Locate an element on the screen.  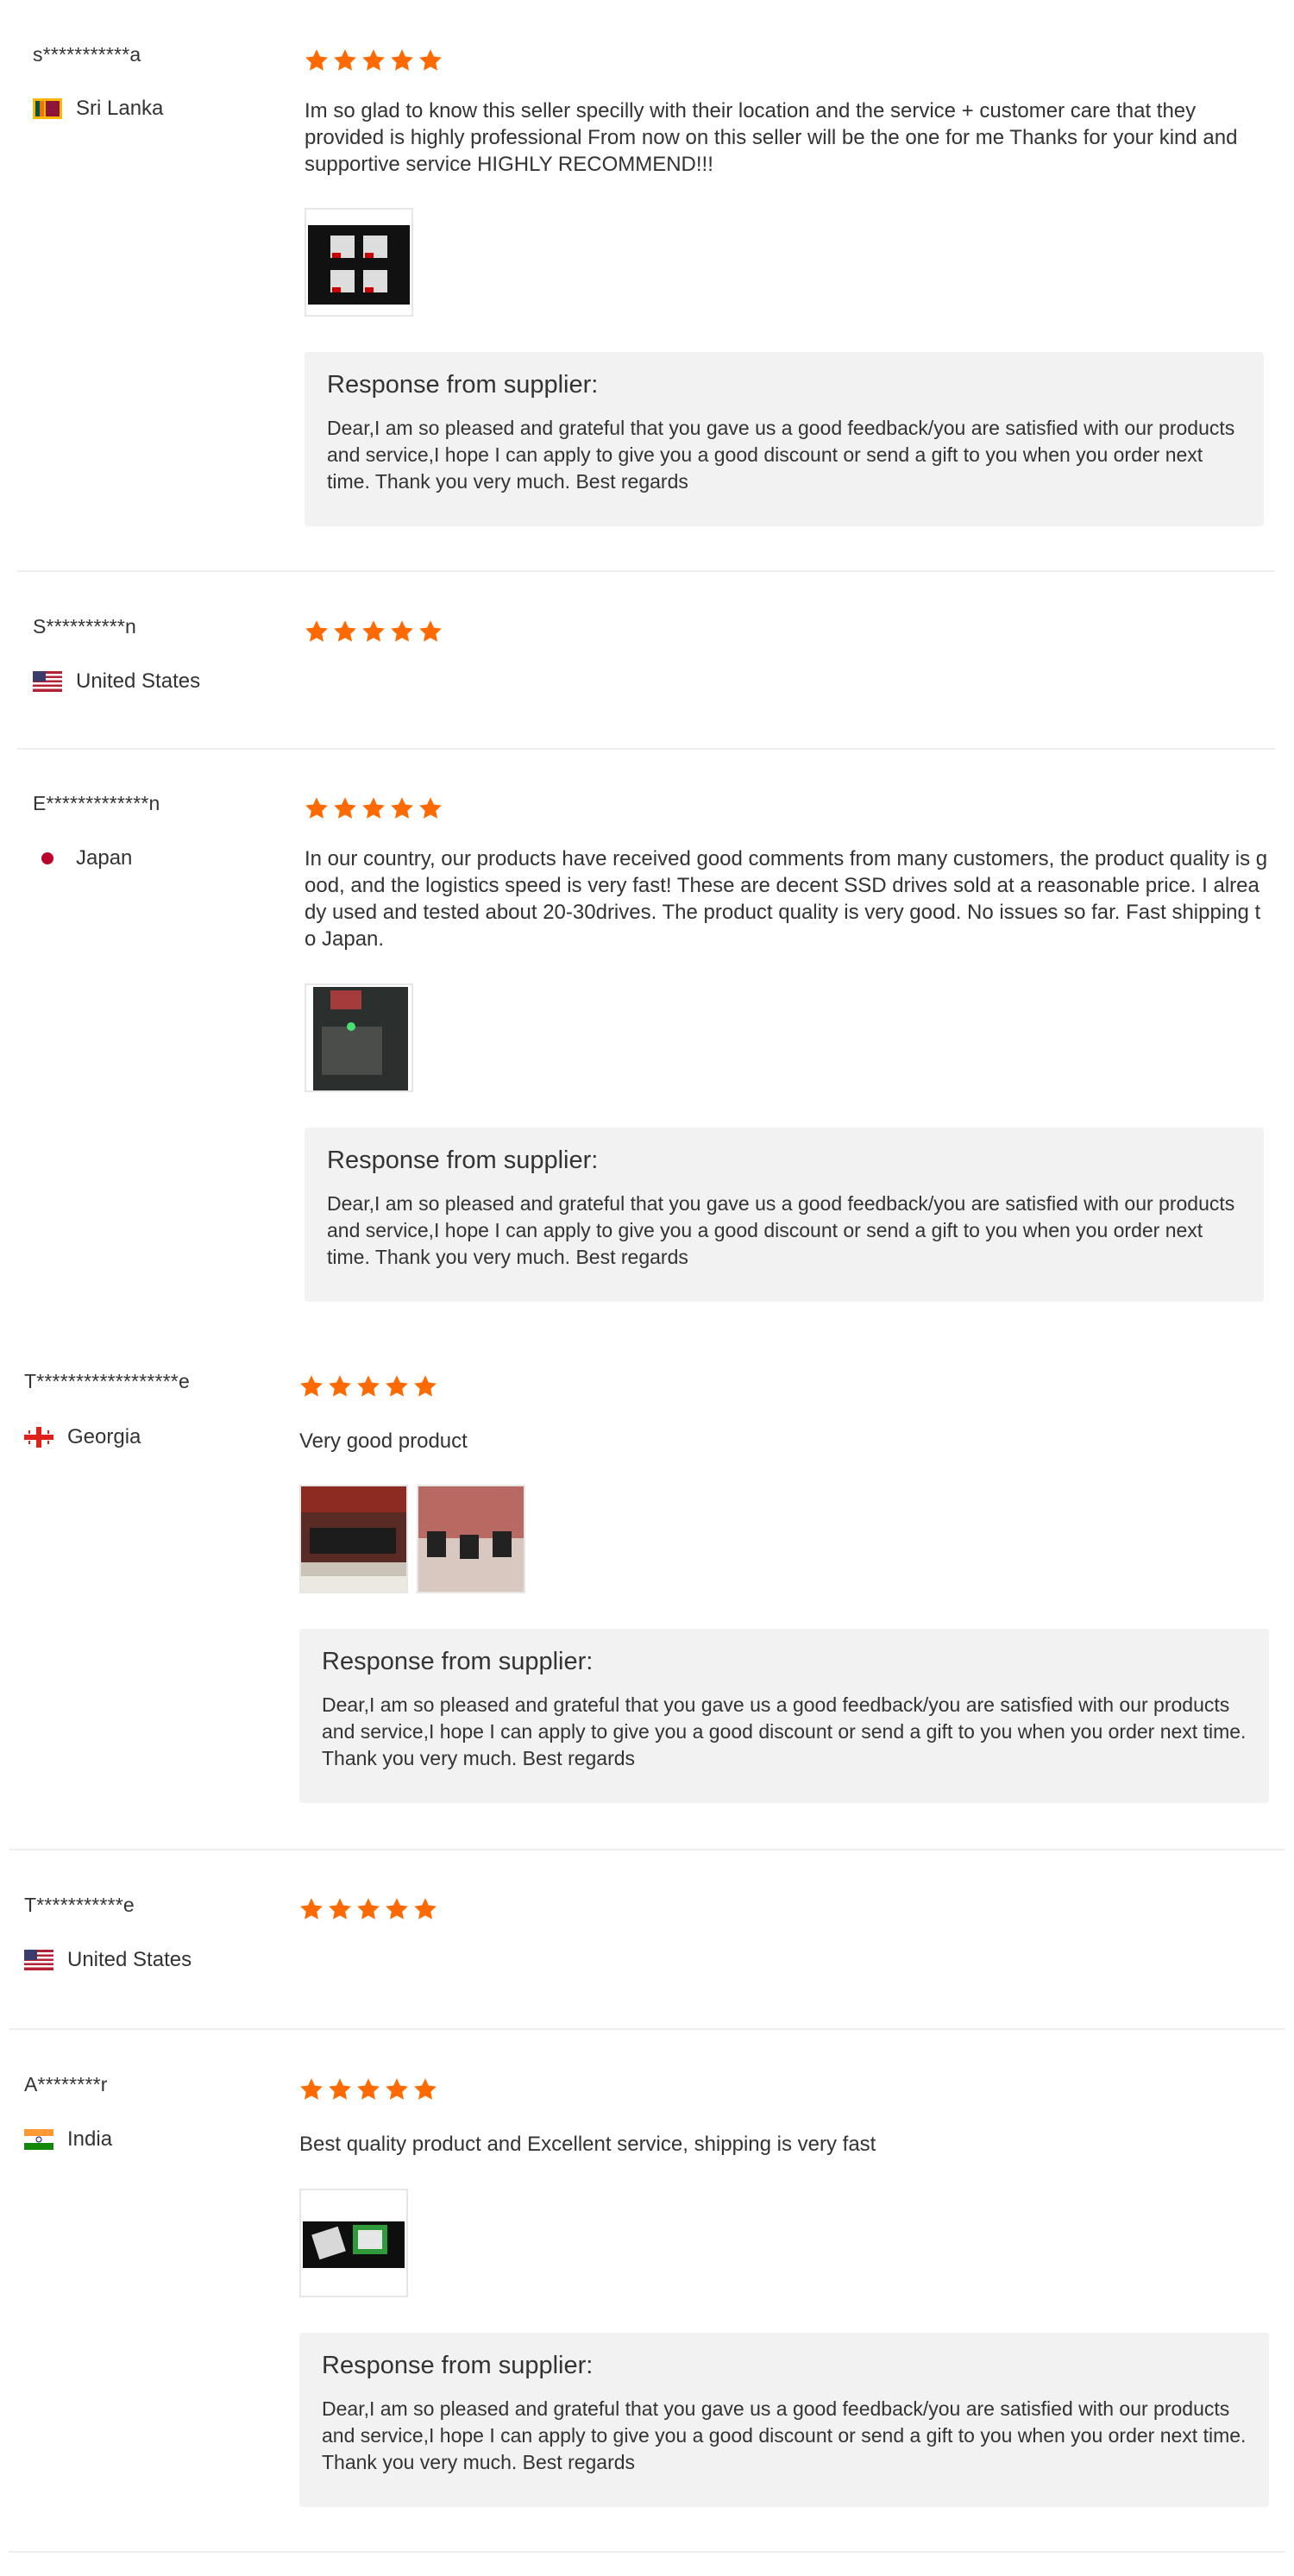
country-name: India is located at coordinates (90, 2139).